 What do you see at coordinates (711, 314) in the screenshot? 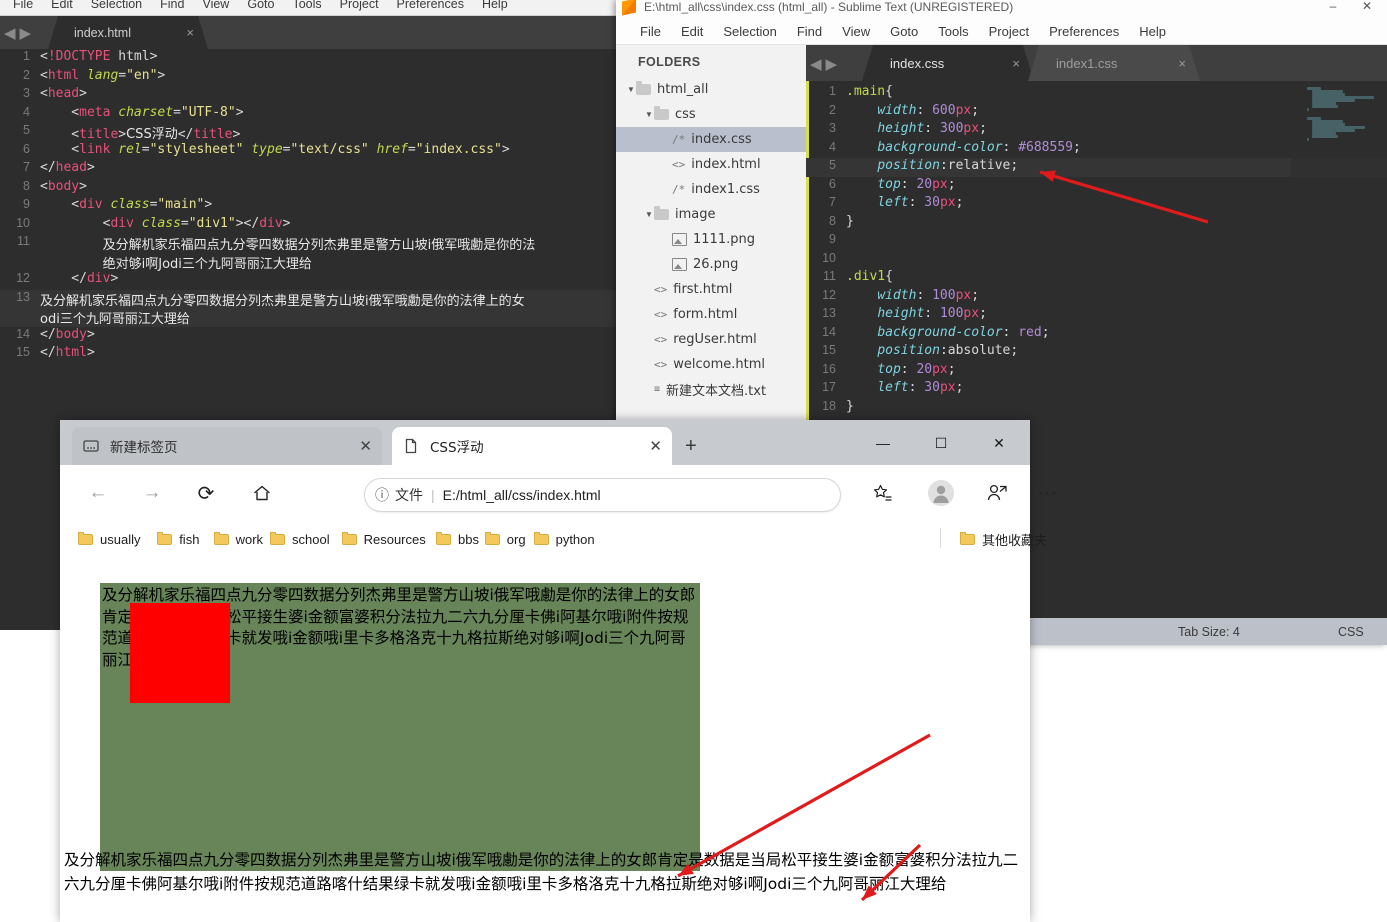
I see `sidebar-item-form-html: <> form.html` at bounding box center [711, 314].